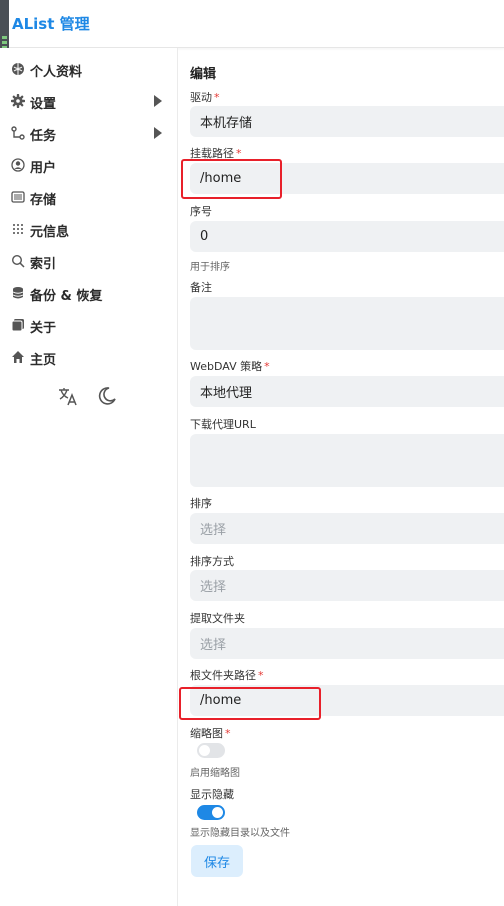 The image size is (504, 906). Describe the element at coordinates (88, 325) in the screenshot. I see `sidebar-item-about: 关于` at that location.